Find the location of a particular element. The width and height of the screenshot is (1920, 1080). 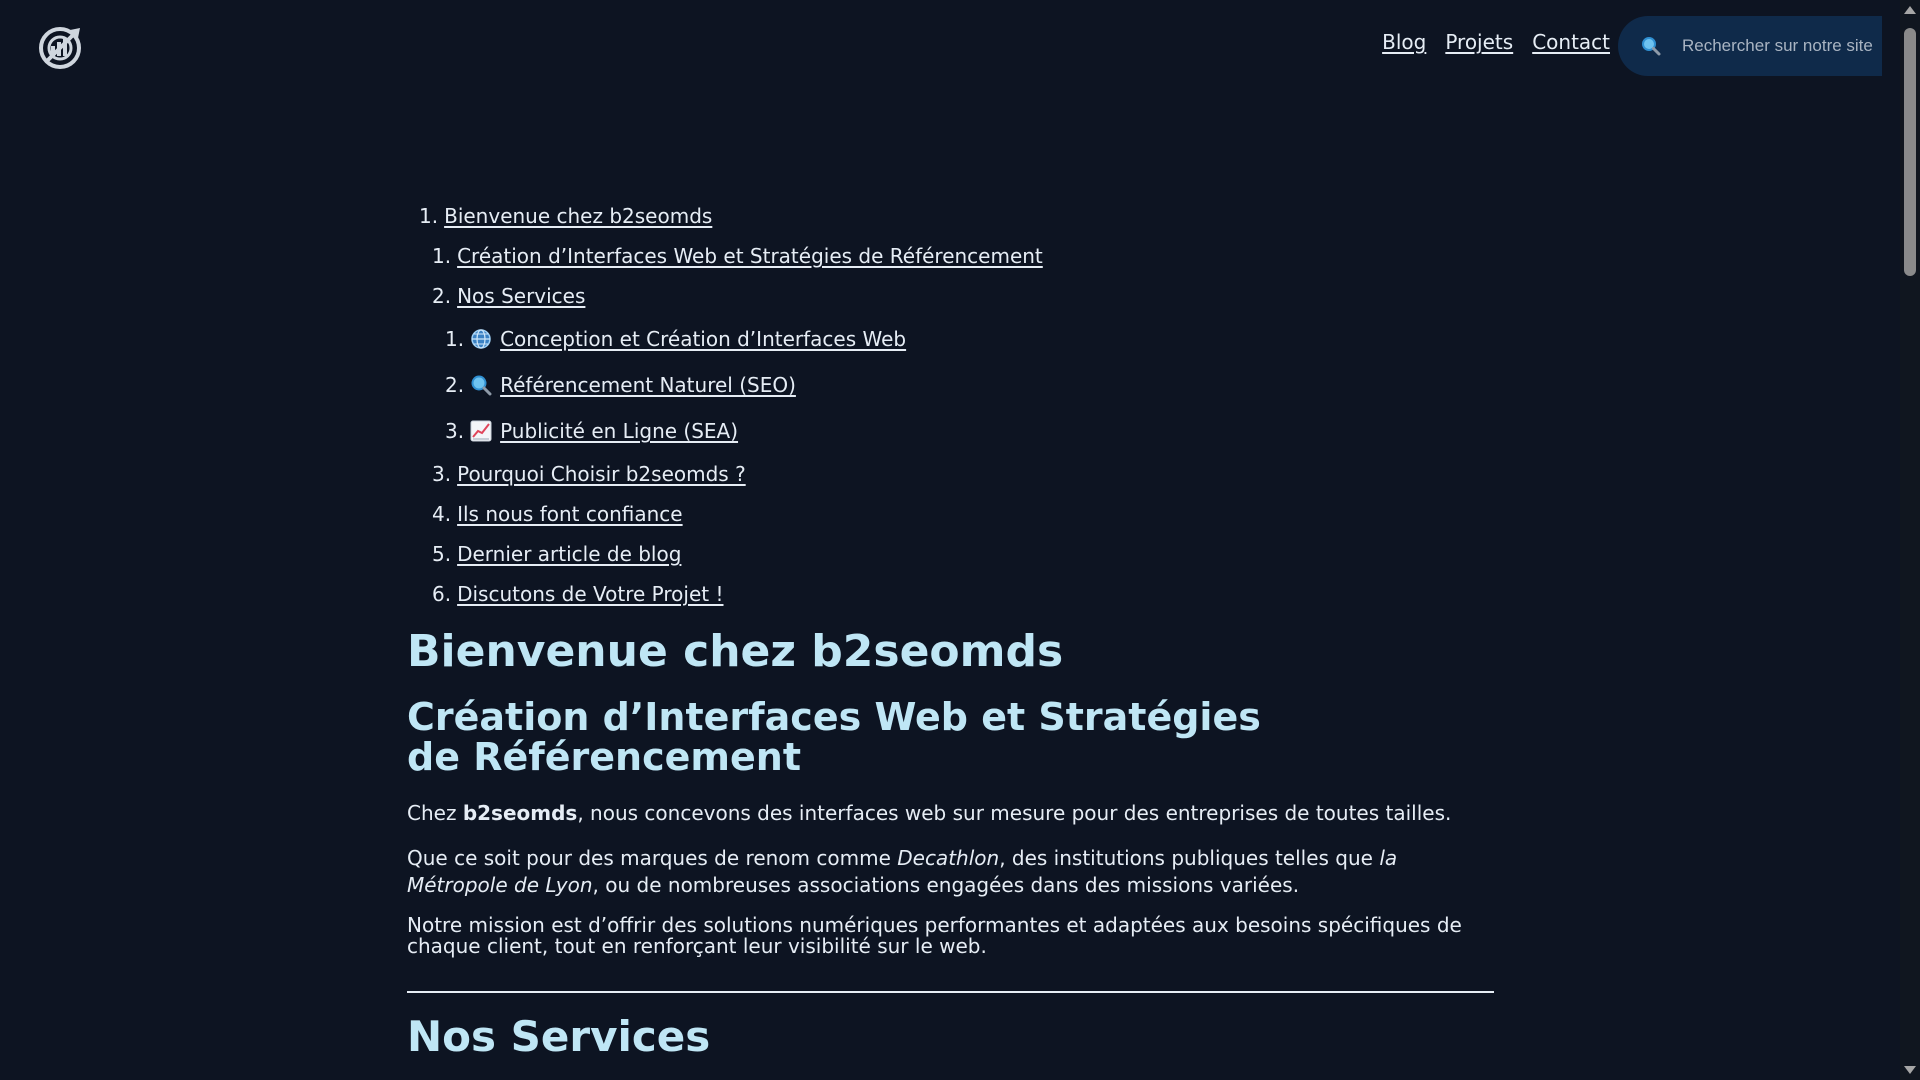

toc-link-confiance: Ils nous font confiance is located at coordinates (570, 514).